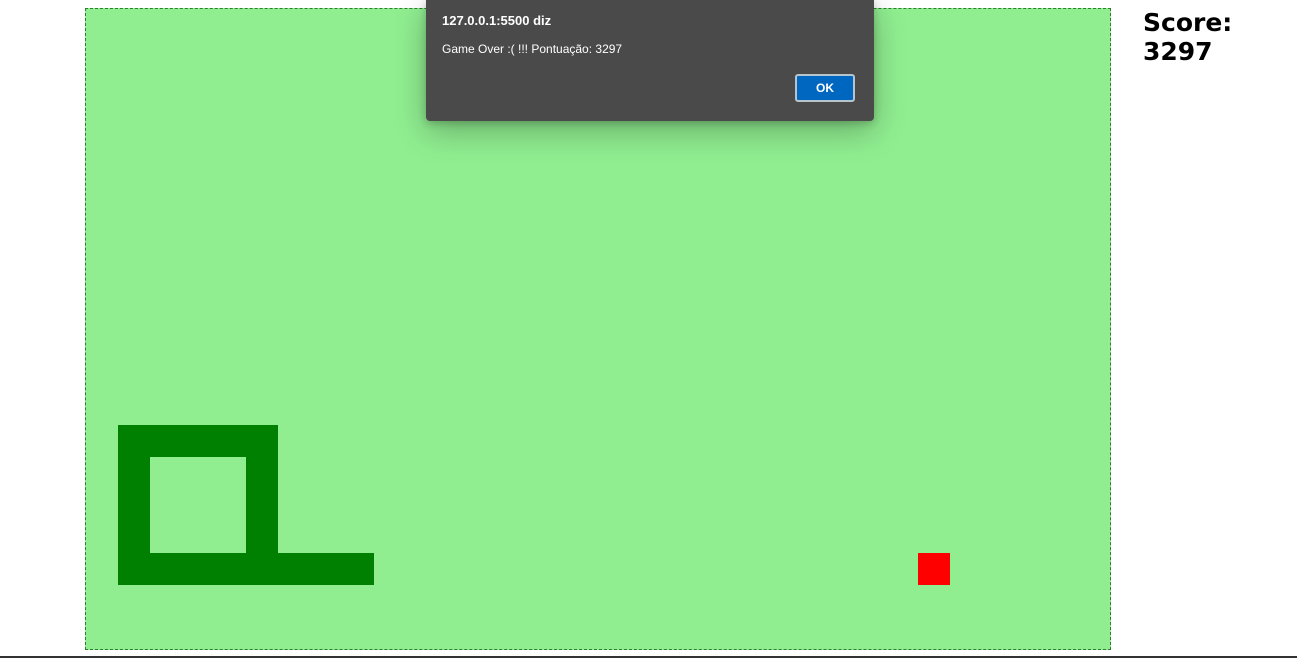 The height and width of the screenshot is (658, 1297). I want to click on ok-button: OK, so click(825, 88).